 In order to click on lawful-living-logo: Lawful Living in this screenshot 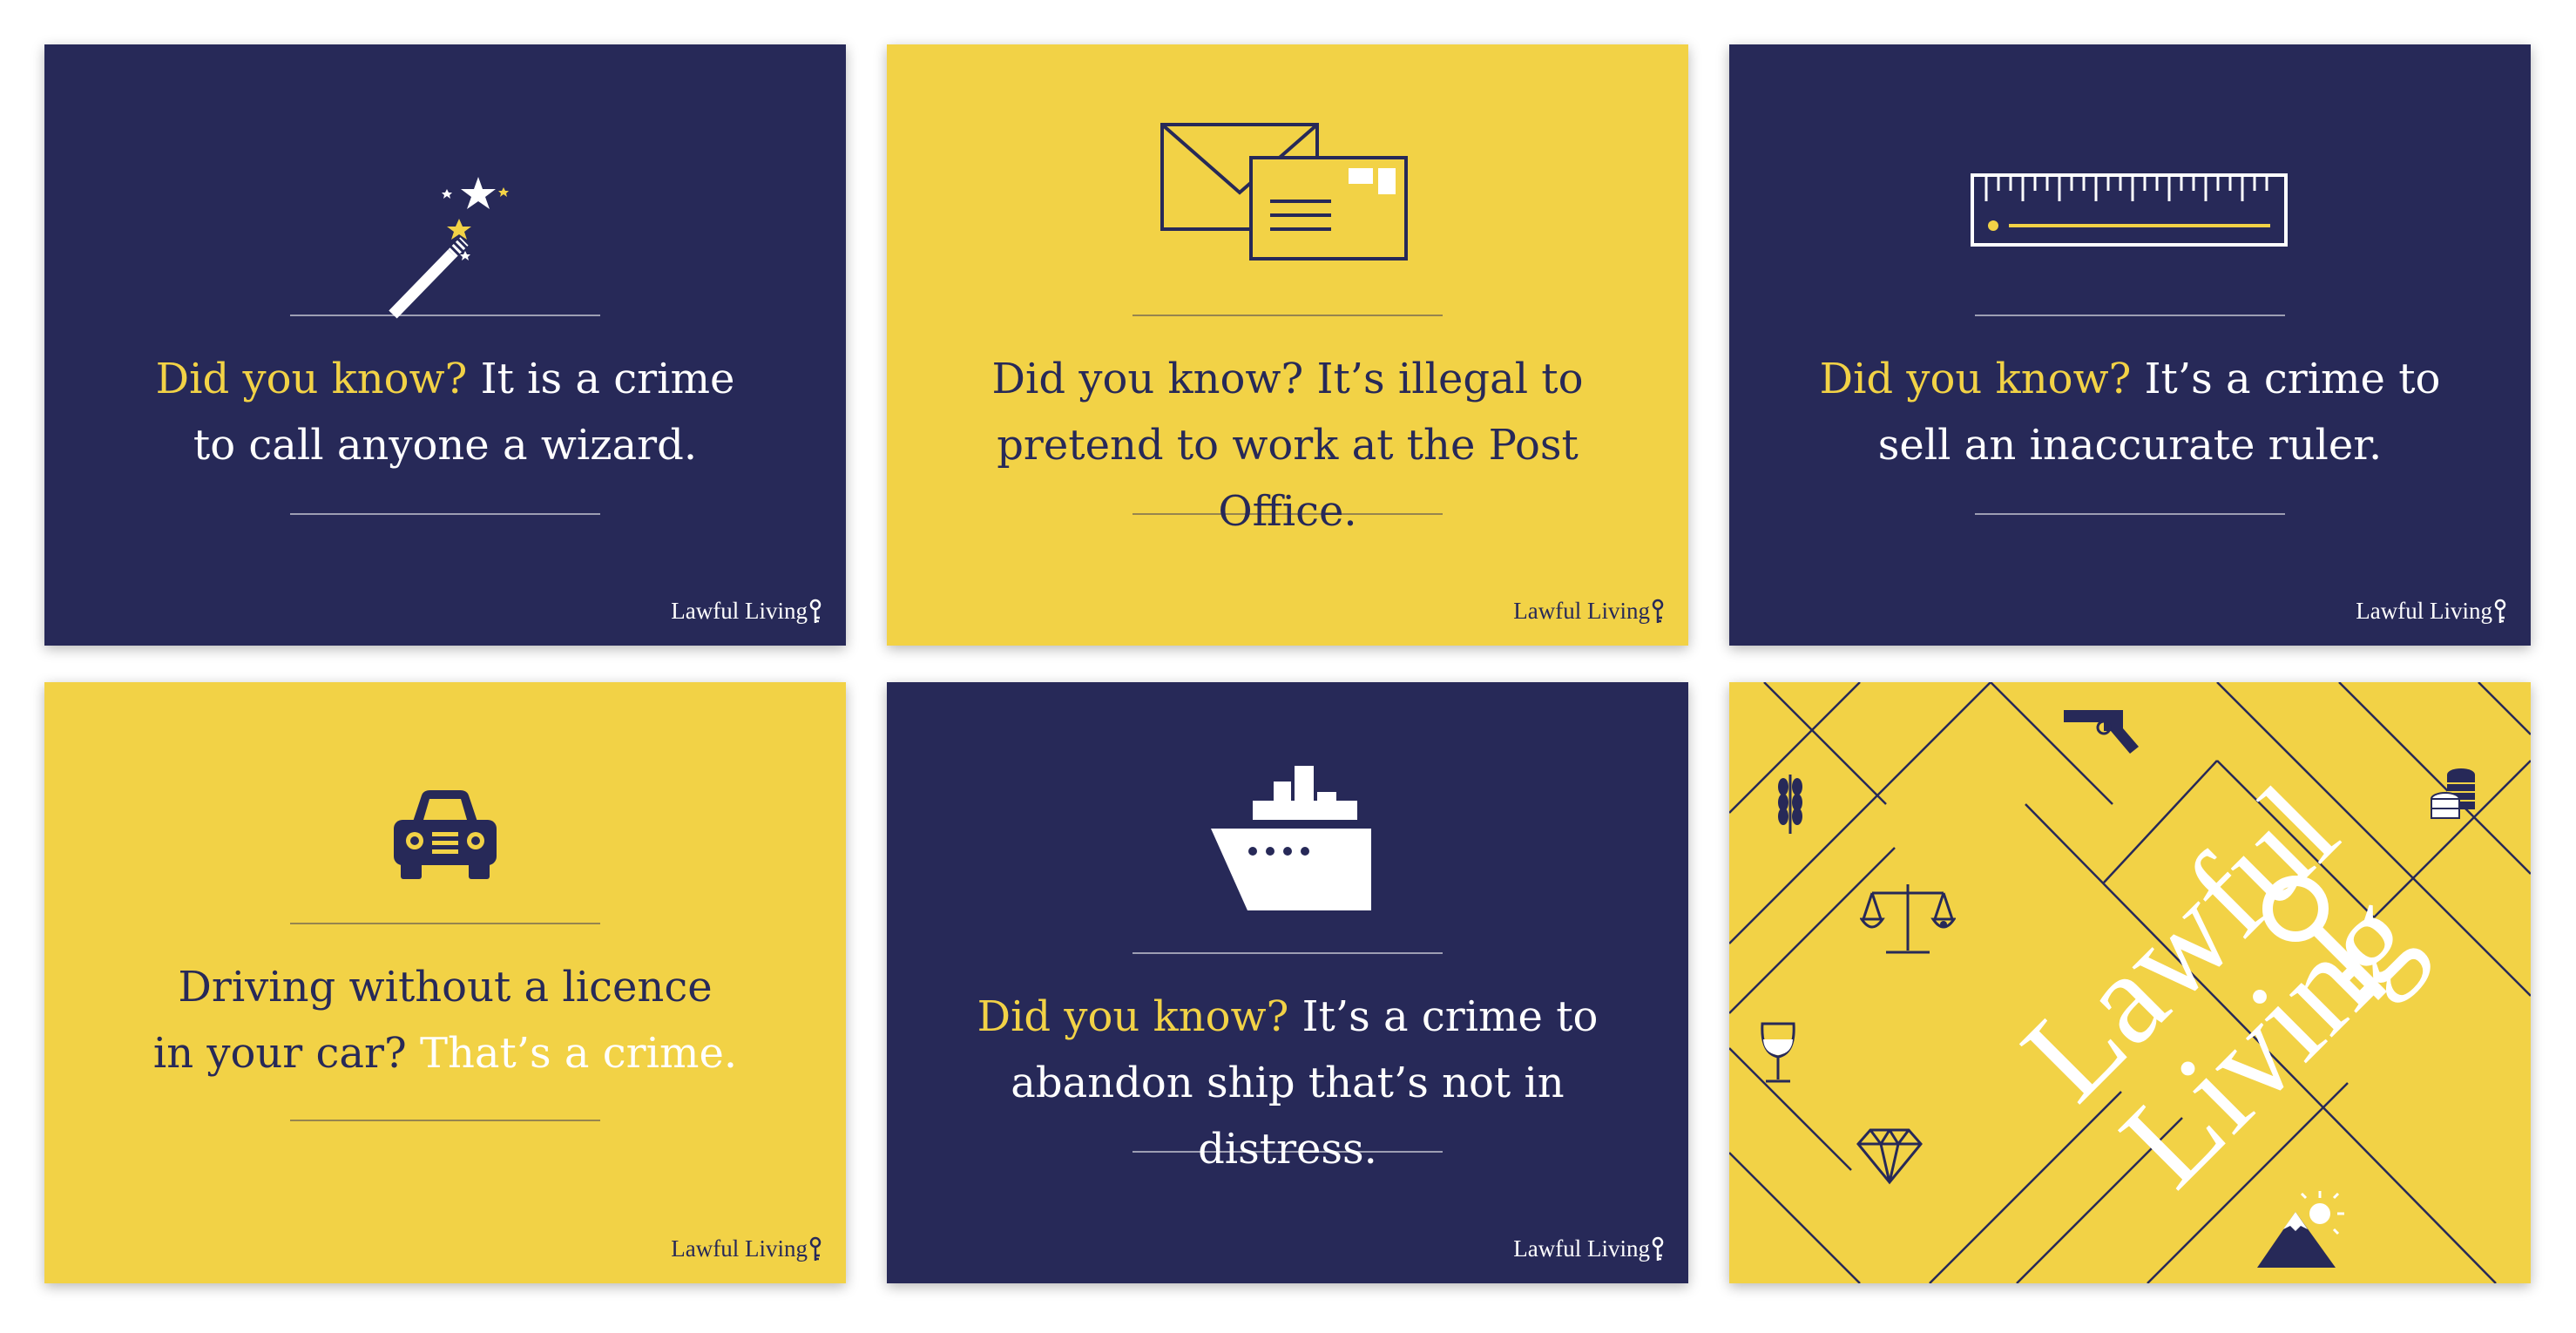, I will do `click(2191, 987)`.